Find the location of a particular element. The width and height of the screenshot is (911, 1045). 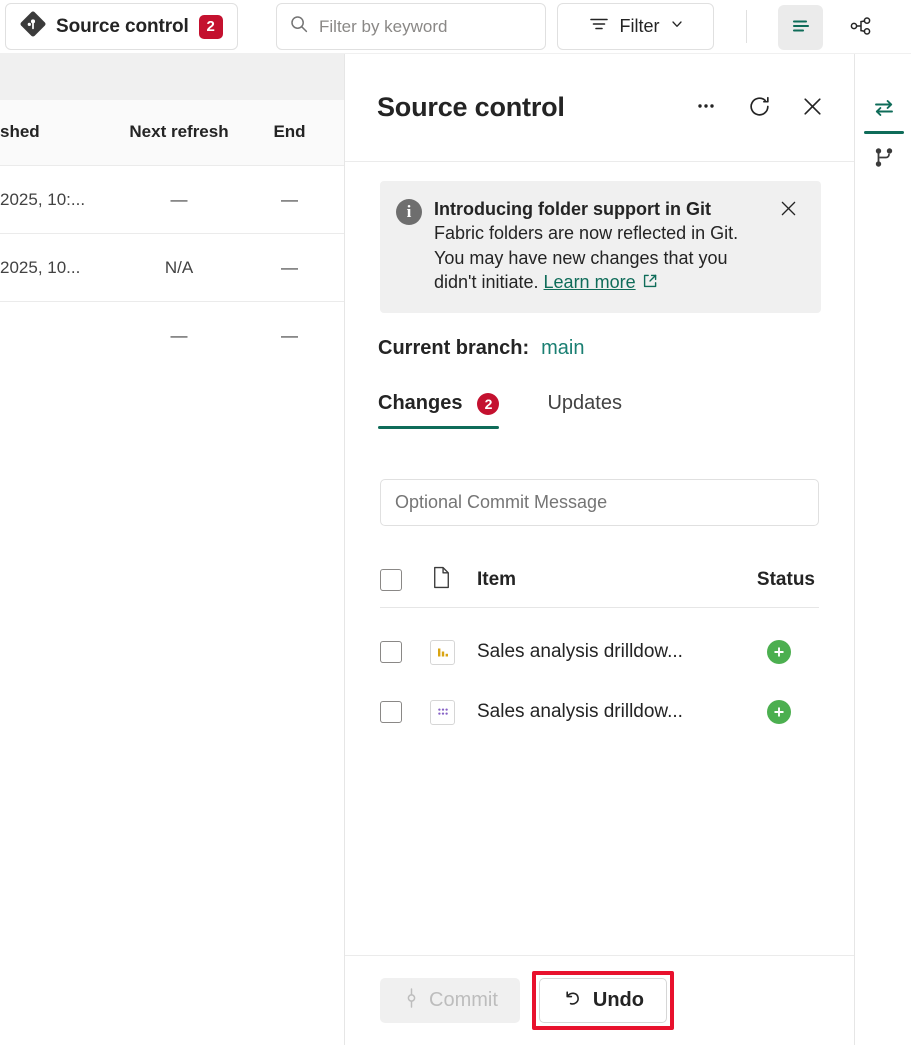

commit-button: Commit is located at coordinates (450, 1000).